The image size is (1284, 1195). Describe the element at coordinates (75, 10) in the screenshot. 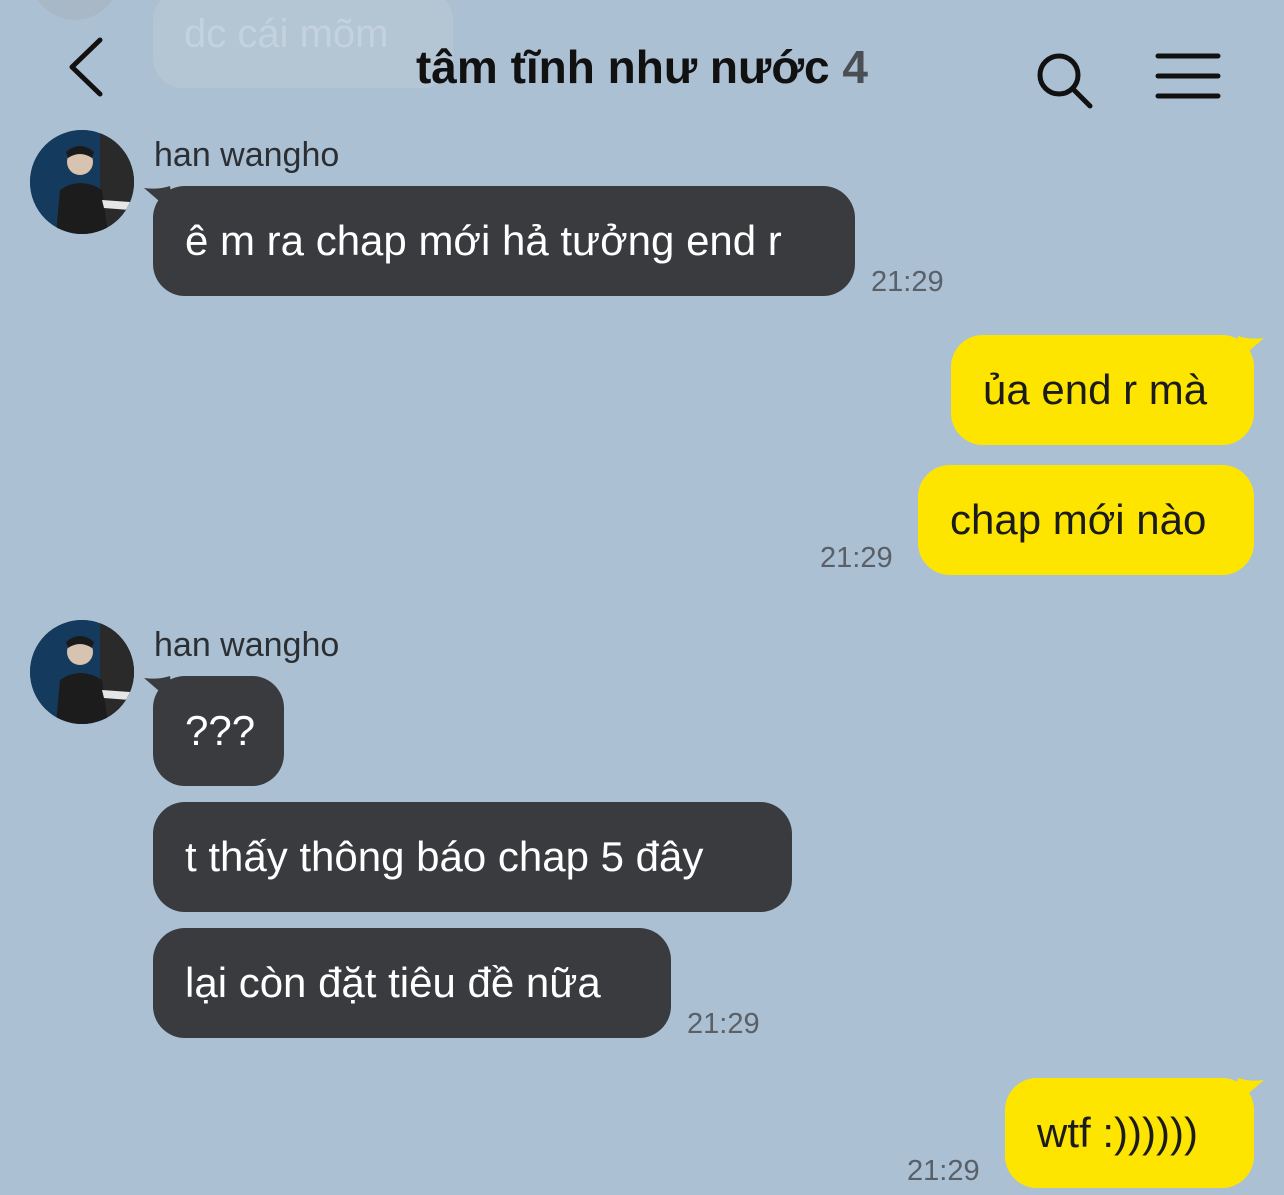

I see `previous-avatar` at that location.